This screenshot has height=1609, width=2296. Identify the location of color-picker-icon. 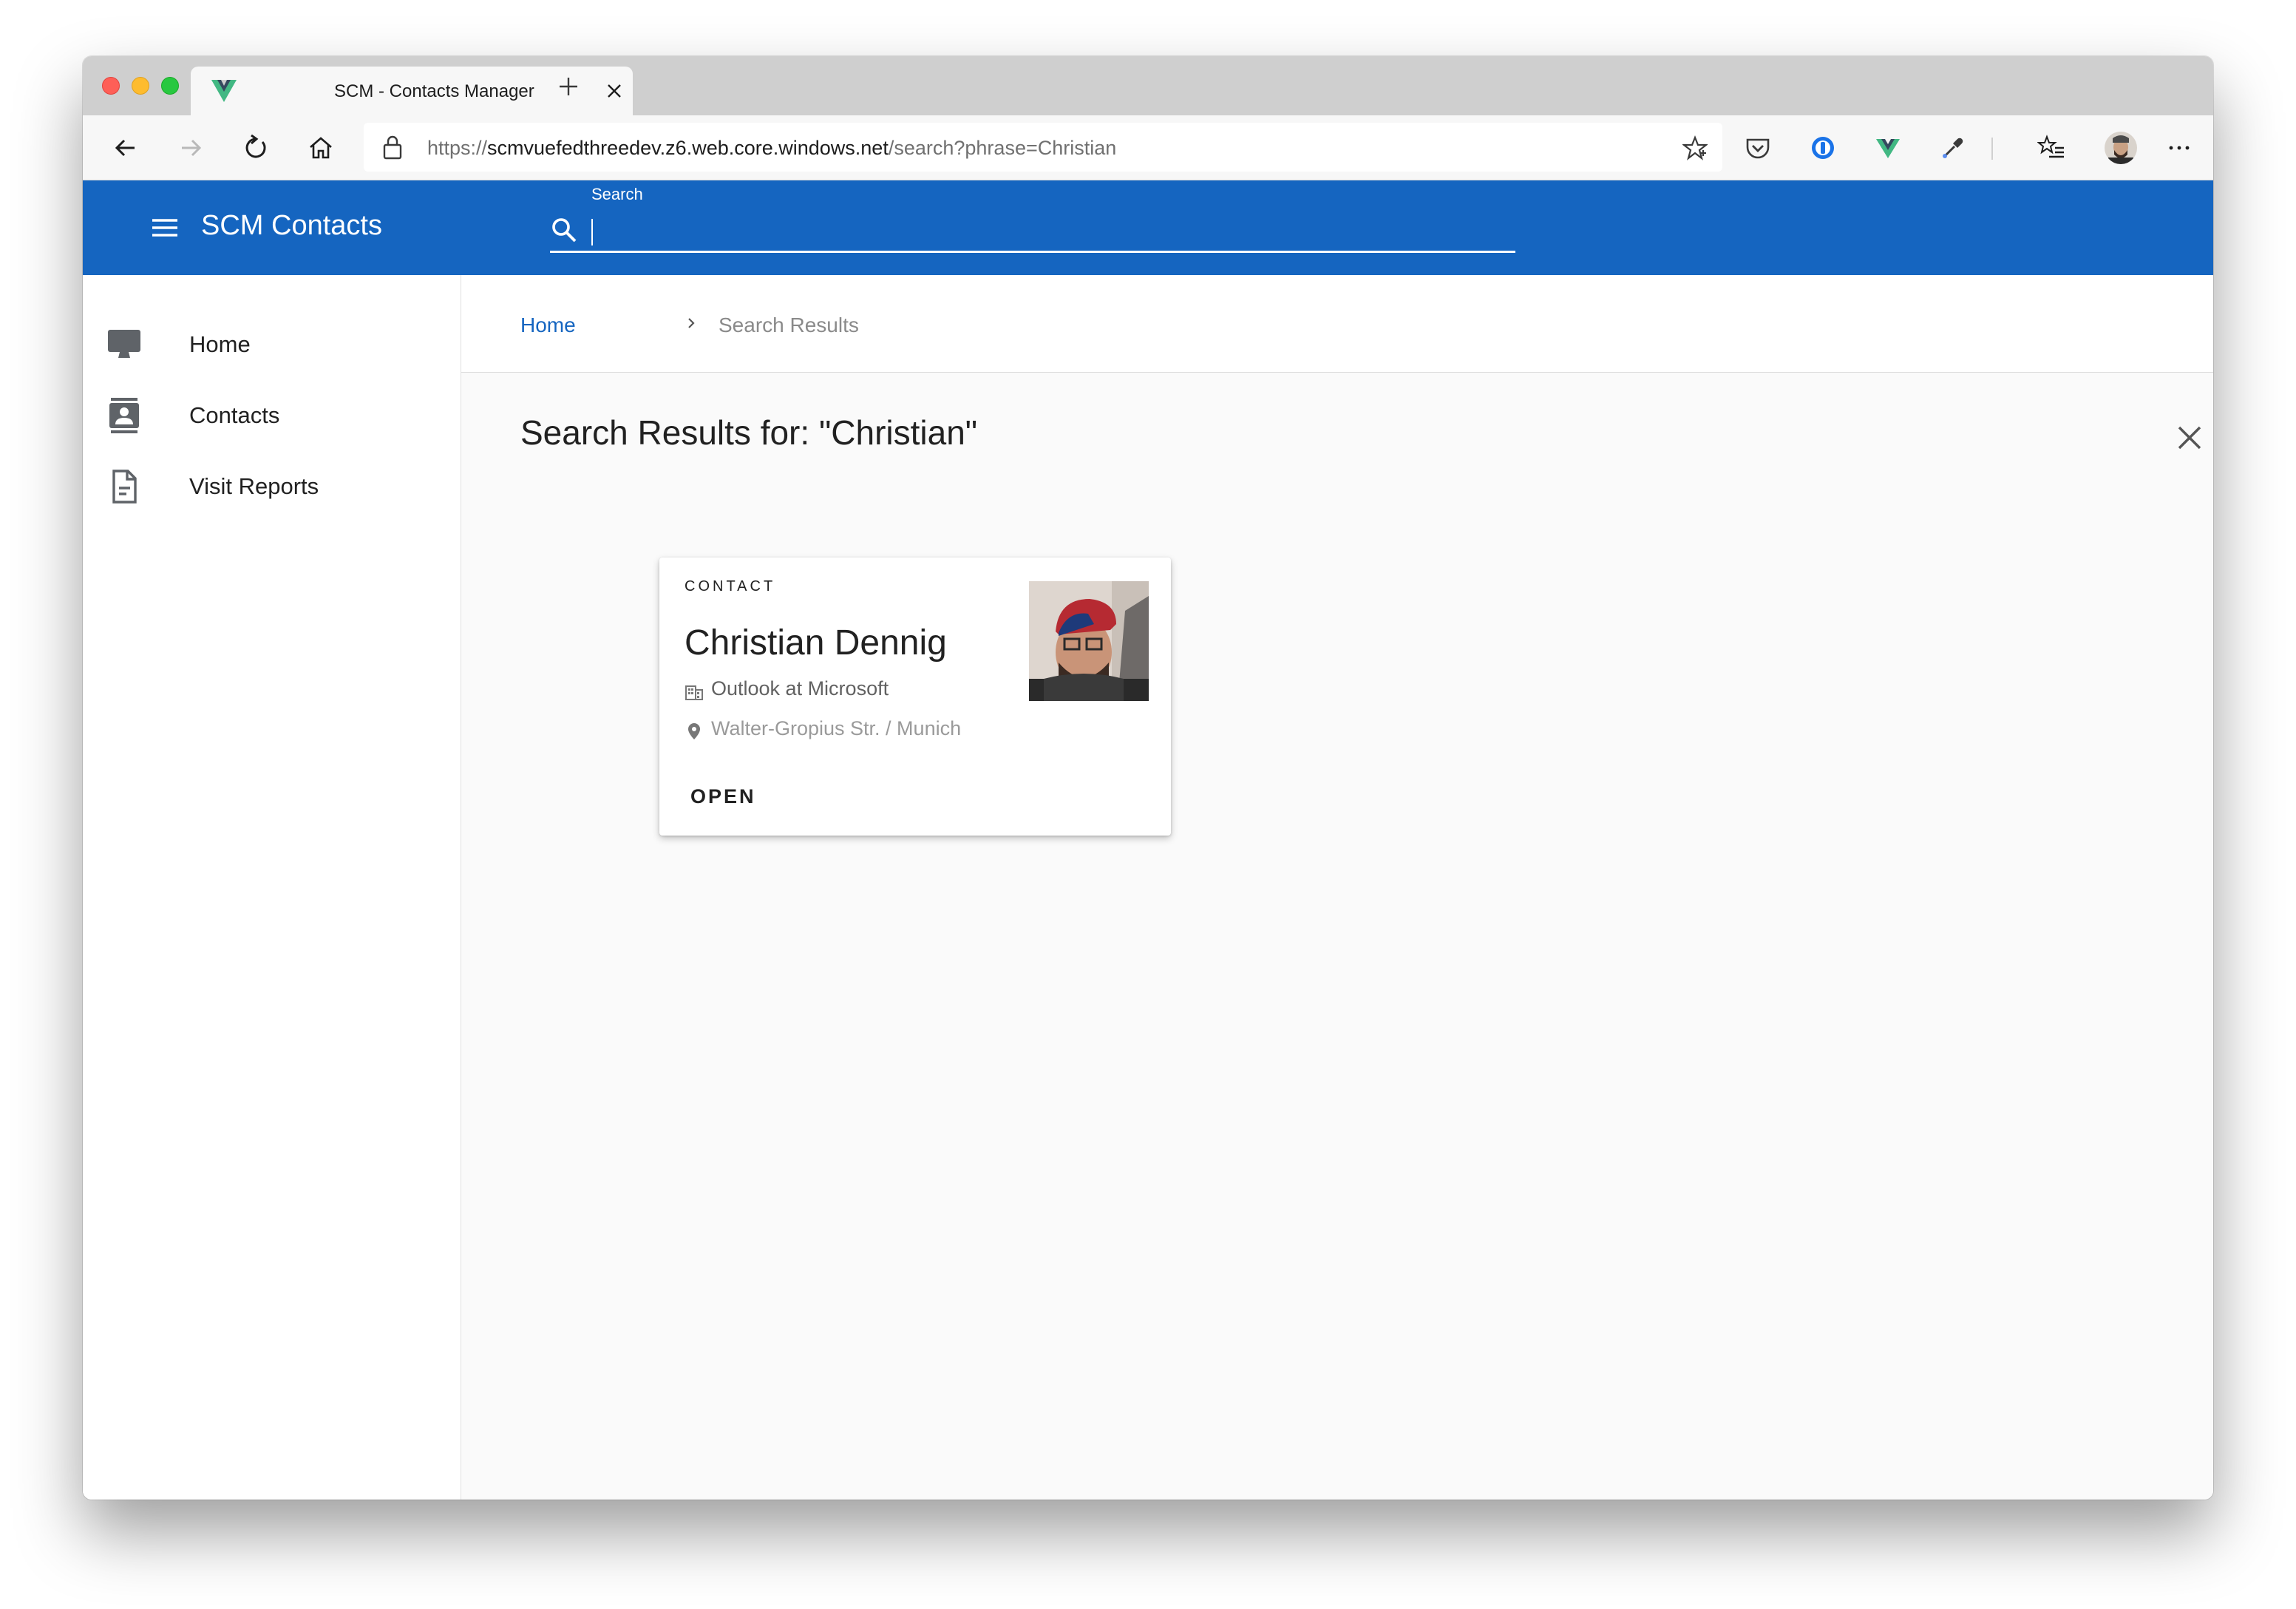
(1953, 148).